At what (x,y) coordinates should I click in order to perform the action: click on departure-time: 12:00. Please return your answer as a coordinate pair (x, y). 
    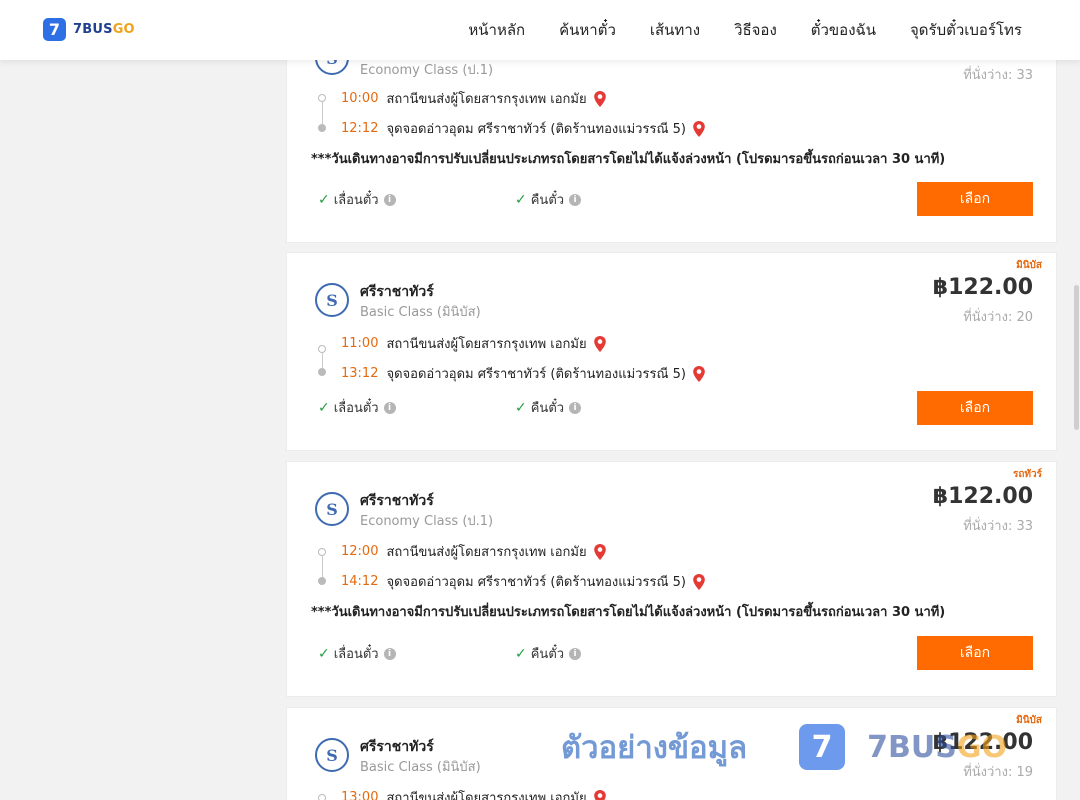
    Looking at the image, I should click on (360, 551).